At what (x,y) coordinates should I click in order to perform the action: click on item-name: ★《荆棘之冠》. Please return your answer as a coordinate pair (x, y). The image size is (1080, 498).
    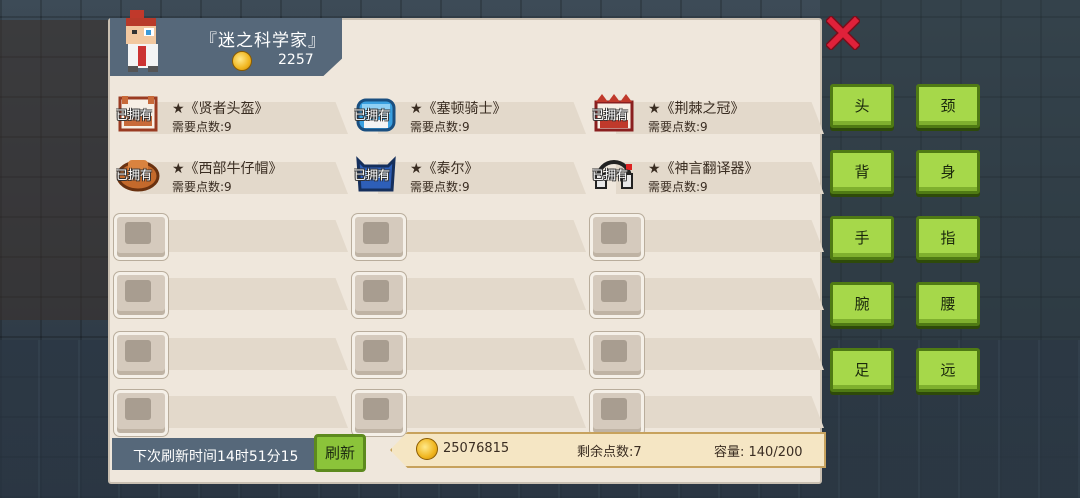
    Looking at the image, I should click on (696, 109).